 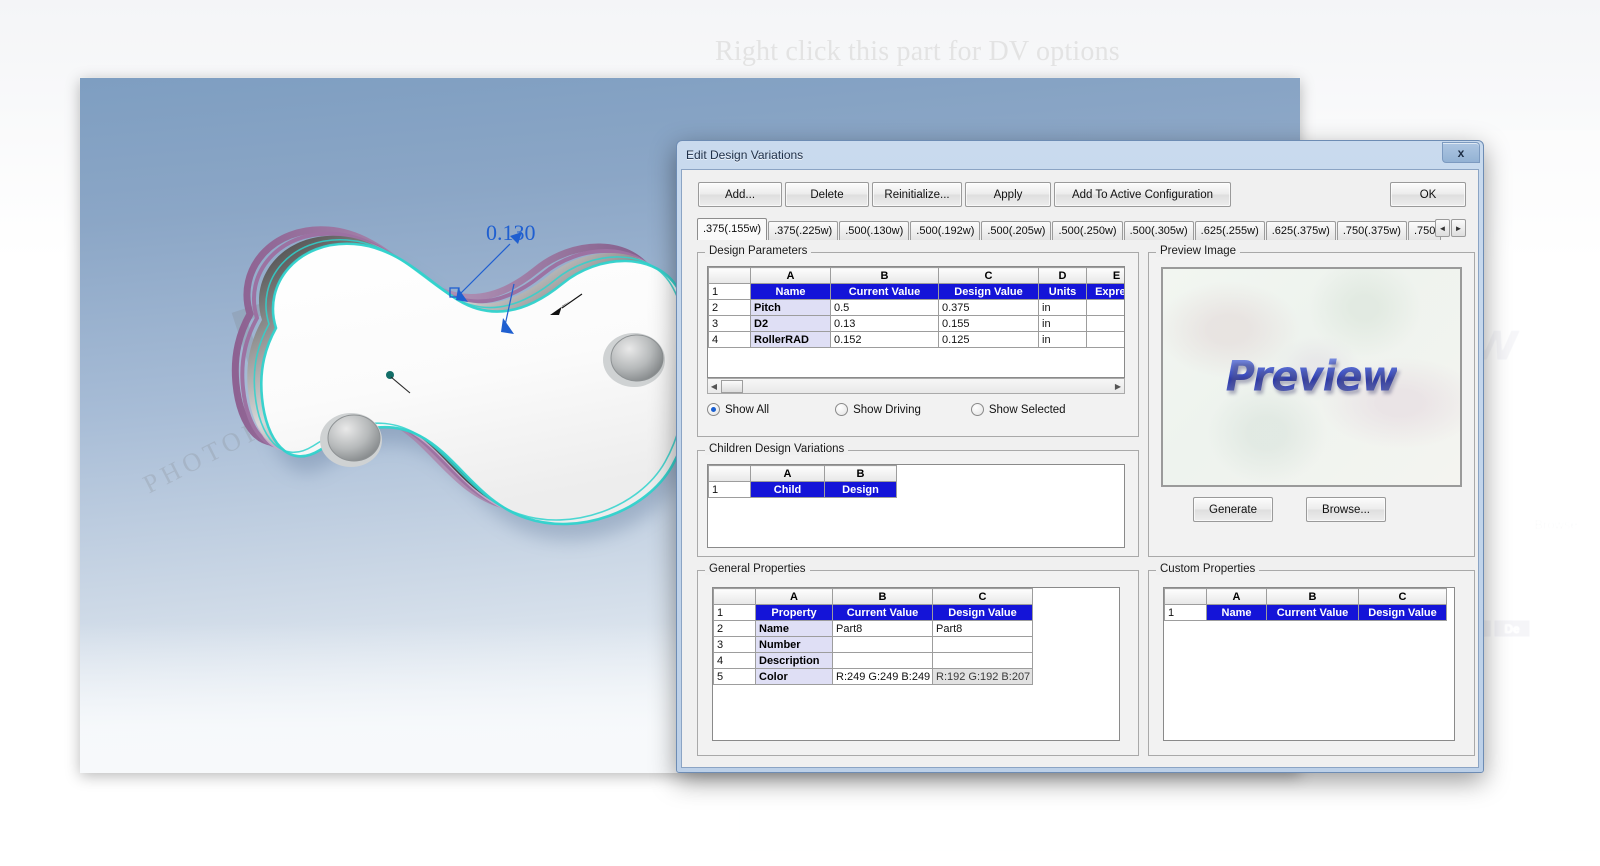 What do you see at coordinates (874, 230) in the screenshot?
I see `tab-config-2: .500(.130w)` at bounding box center [874, 230].